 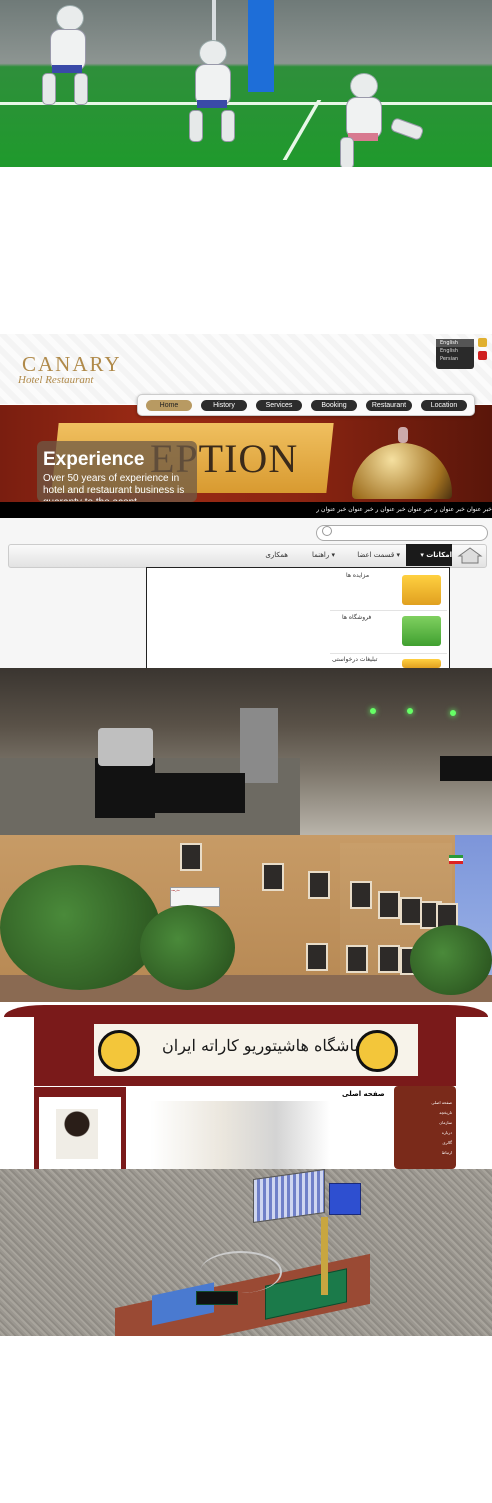 What do you see at coordinates (455, 359) in the screenshot?
I see `language-option: Persian` at bounding box center [455, 359].